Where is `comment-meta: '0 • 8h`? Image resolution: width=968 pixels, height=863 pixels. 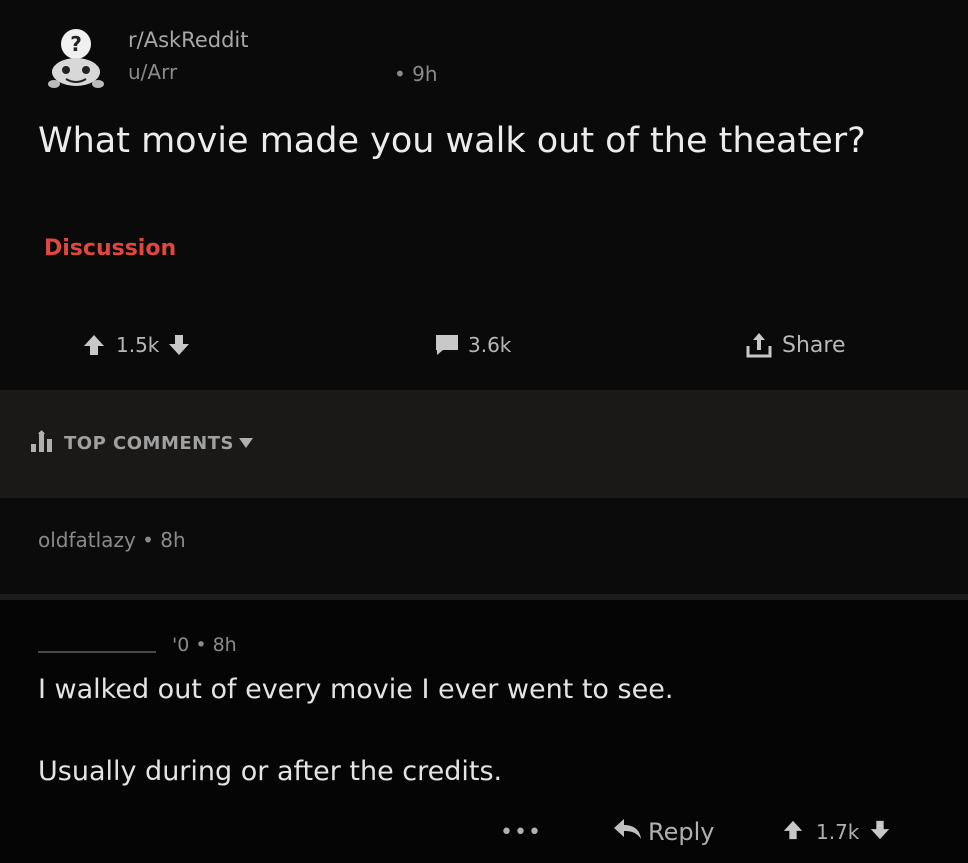 comment-meta: '0 • 8h is located at coordinates (204, 645).